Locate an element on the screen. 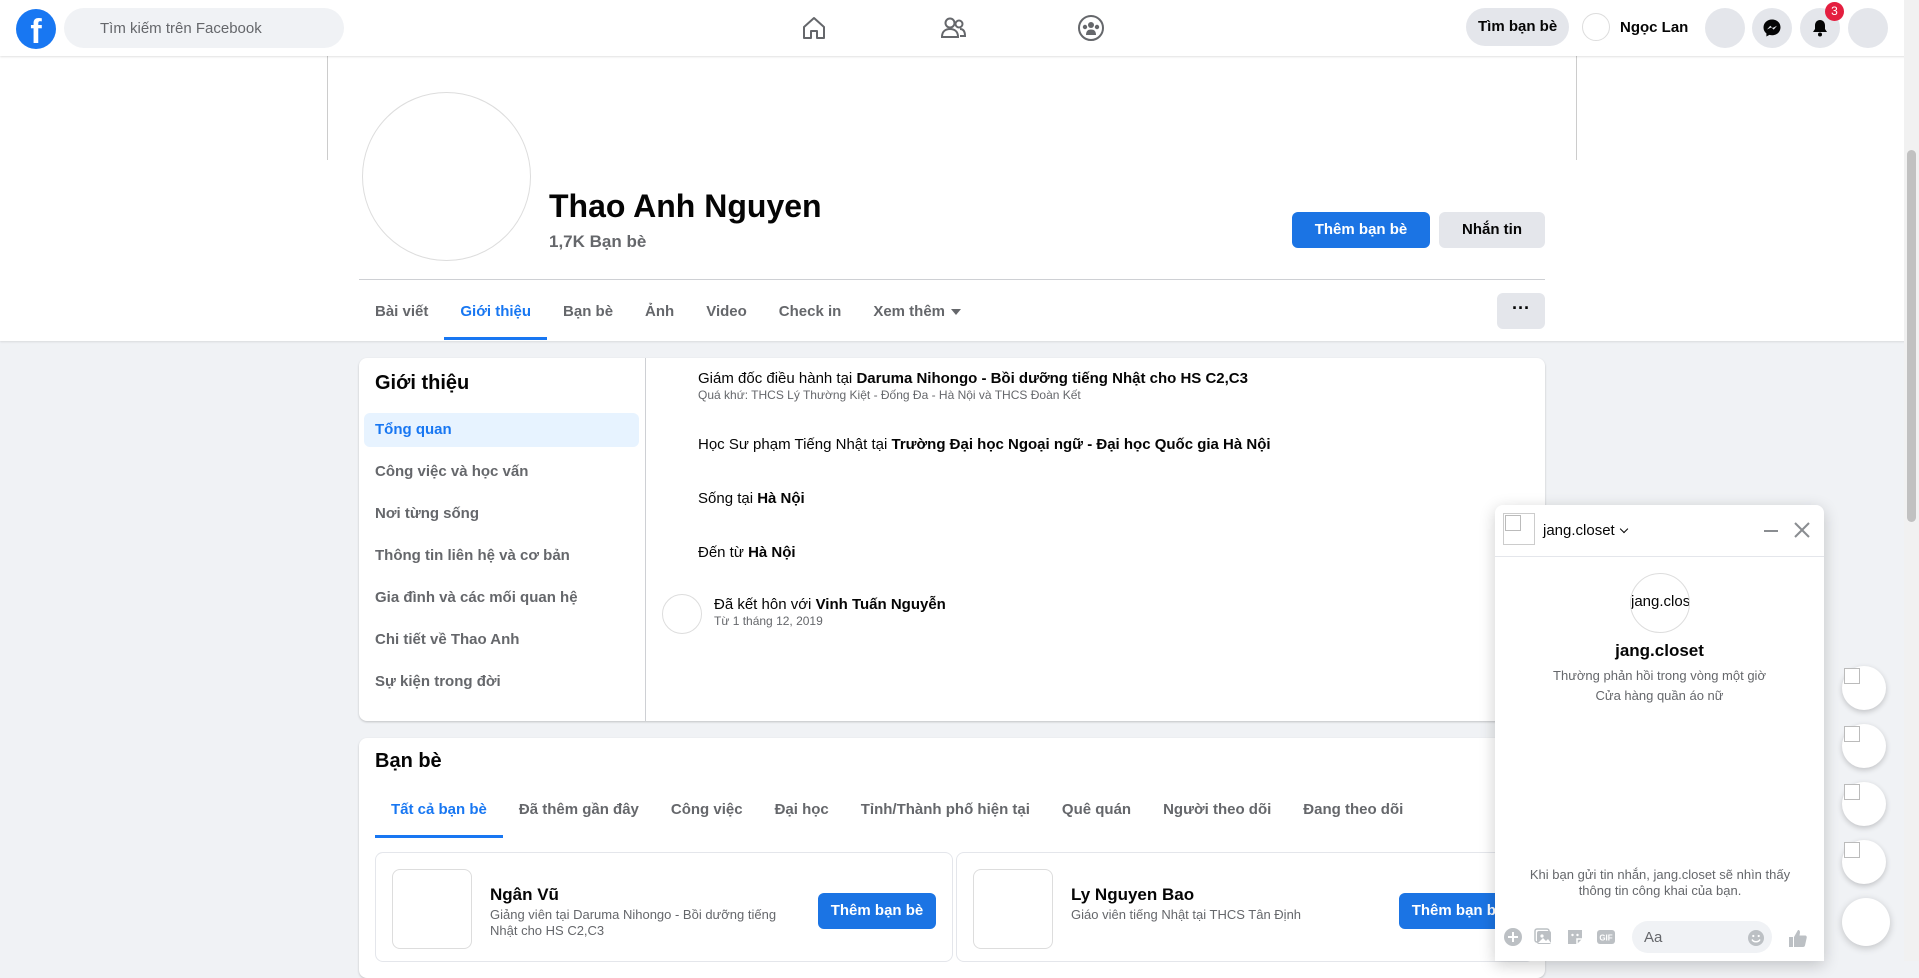 The image size is (1919, 978). photo-icon is located at coordinates (1544, 937).